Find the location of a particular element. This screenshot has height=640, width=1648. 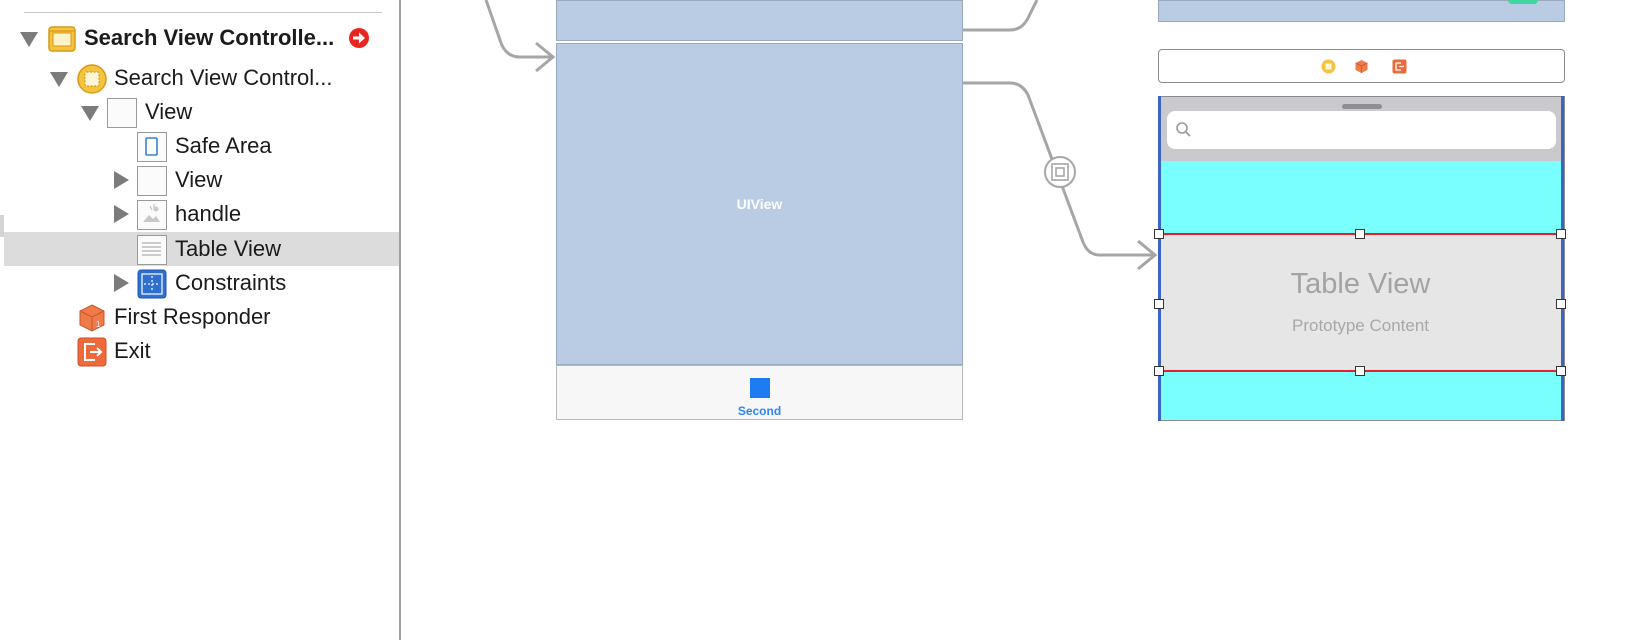

exit-dock-icon is located at coordinates (1399, 66).